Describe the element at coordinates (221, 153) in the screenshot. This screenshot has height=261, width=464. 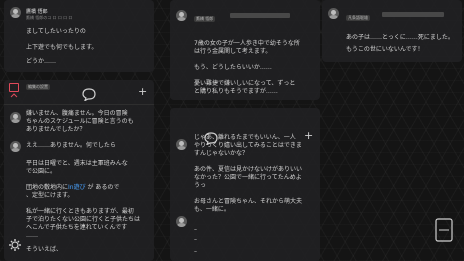
I see `message-line: すんじゃないかな？` at that location.